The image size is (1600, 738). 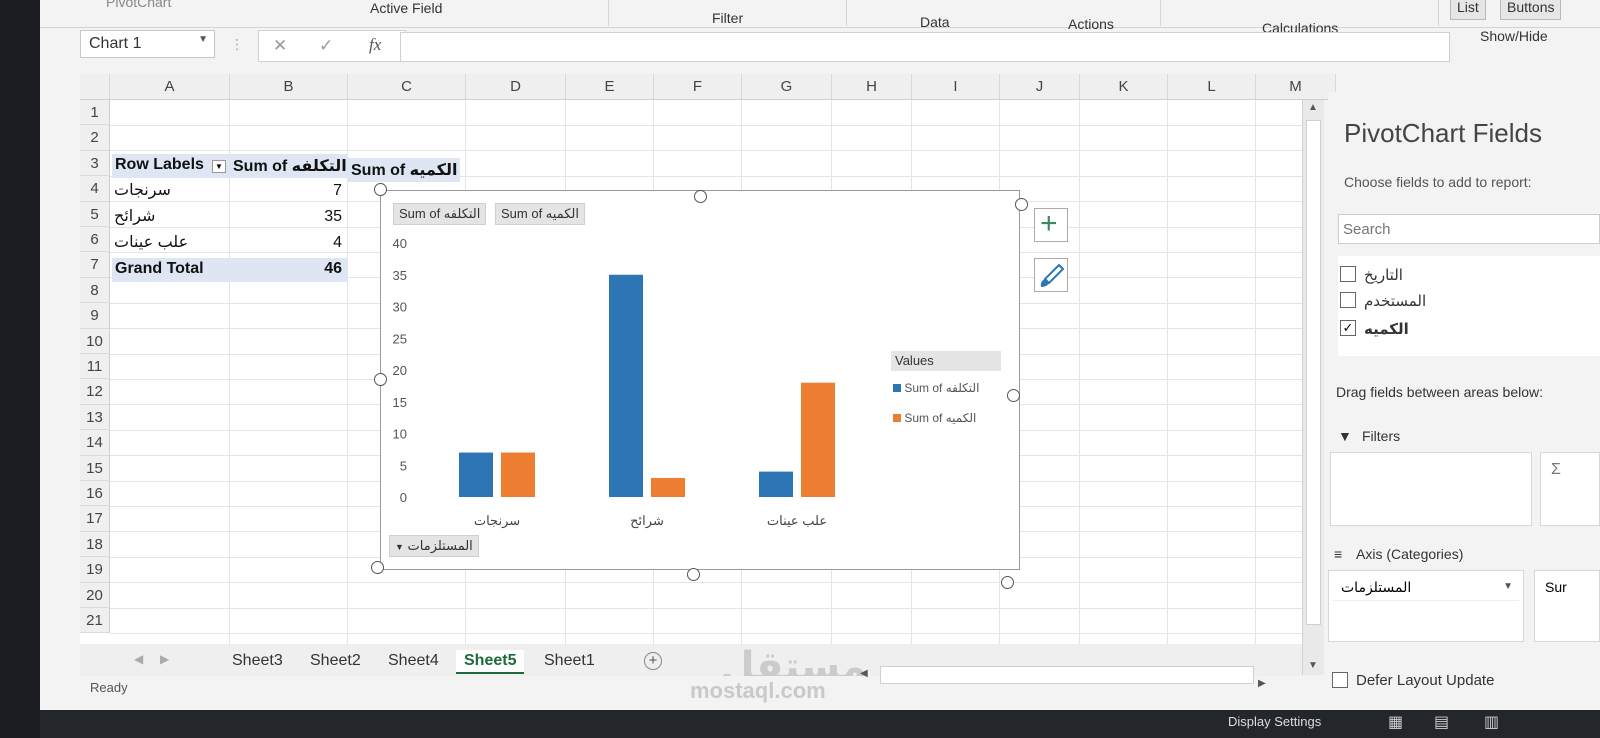 What do you see at coordinates (1274, 721) in the screenshot?
I see `display-settings-link: Display Settings` at bounding box center [1274, 721].